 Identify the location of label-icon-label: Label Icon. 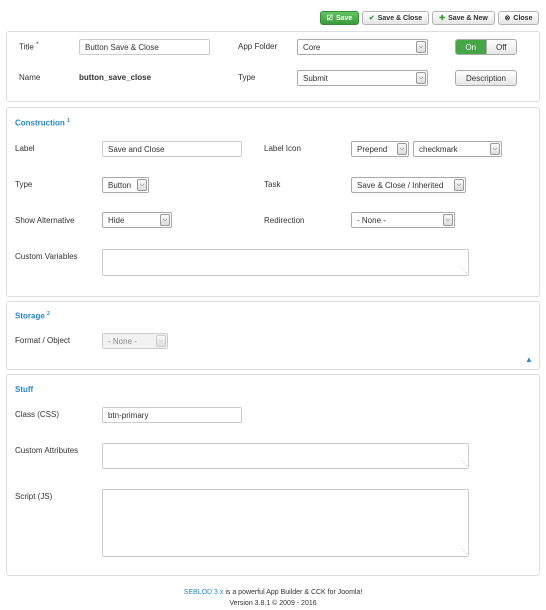
(282, 148).